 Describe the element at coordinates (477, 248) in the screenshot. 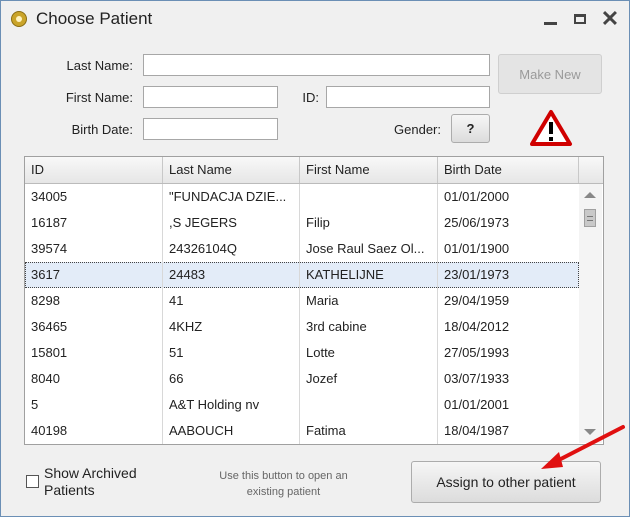

I see `cell-birth-date: 01/01/1900` at that location.